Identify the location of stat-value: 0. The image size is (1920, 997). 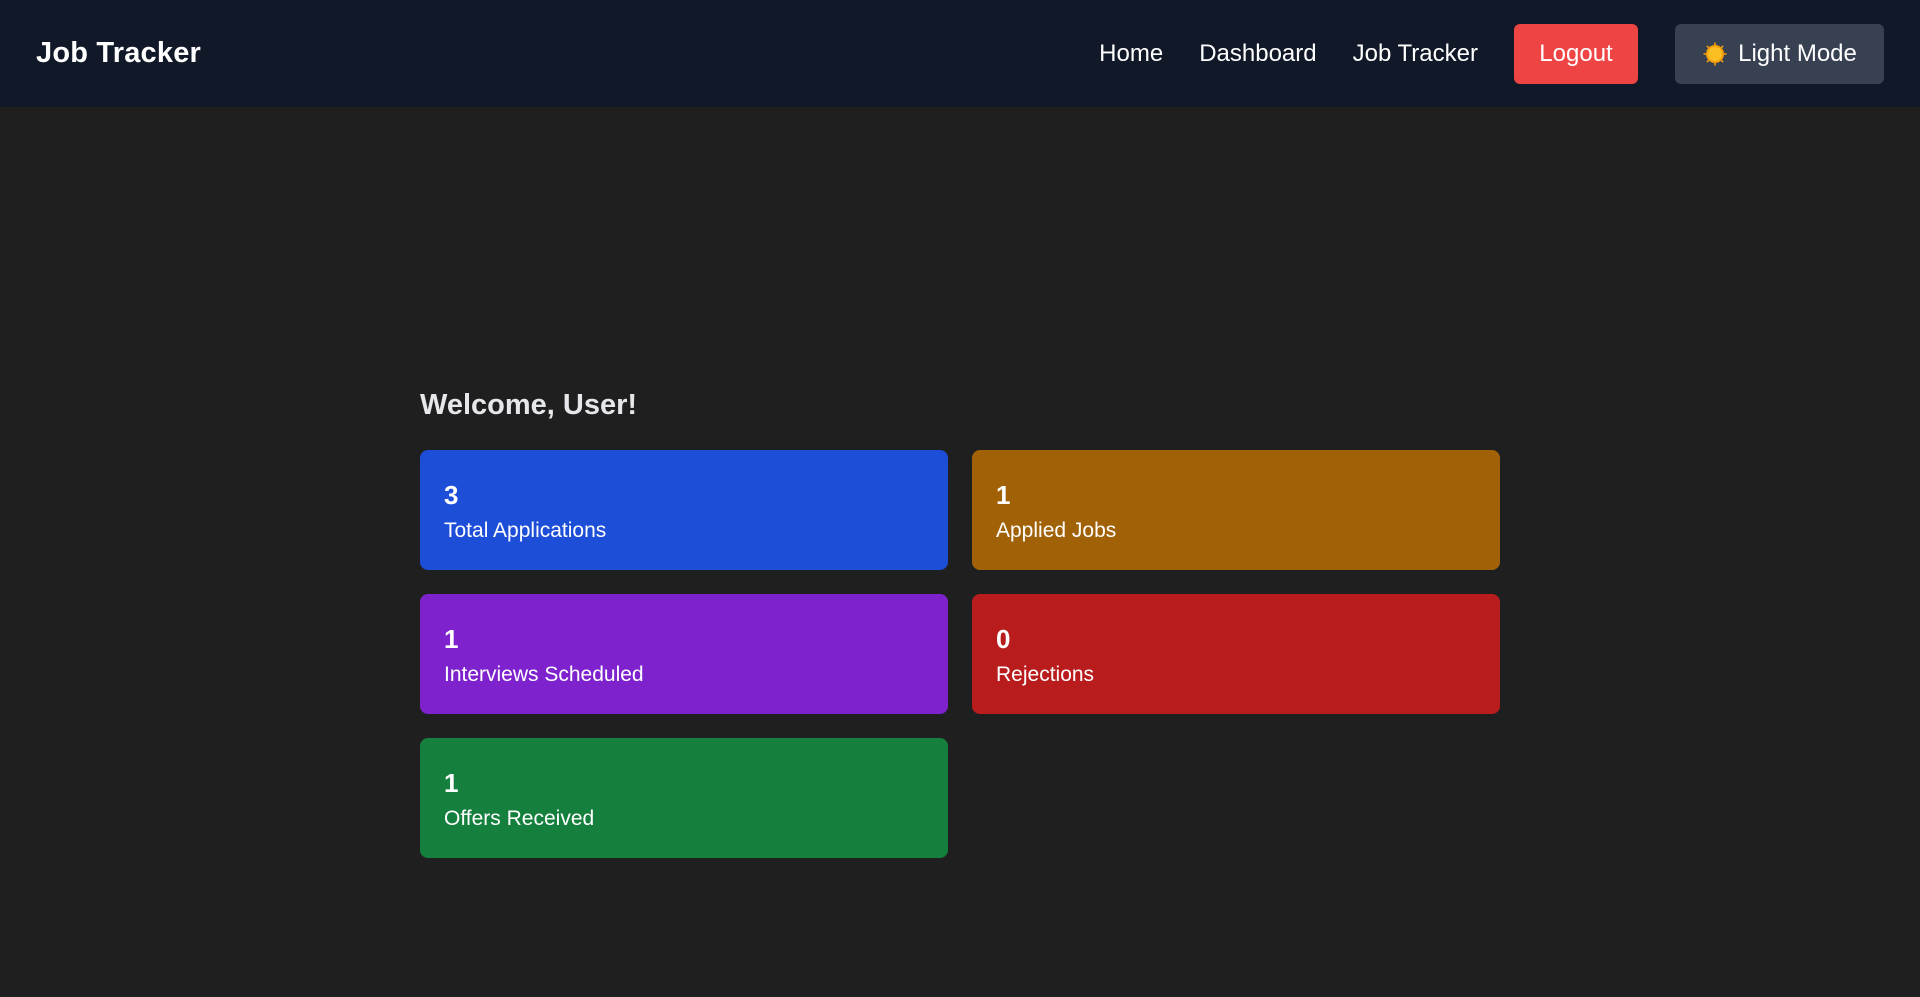
(1003, 639).